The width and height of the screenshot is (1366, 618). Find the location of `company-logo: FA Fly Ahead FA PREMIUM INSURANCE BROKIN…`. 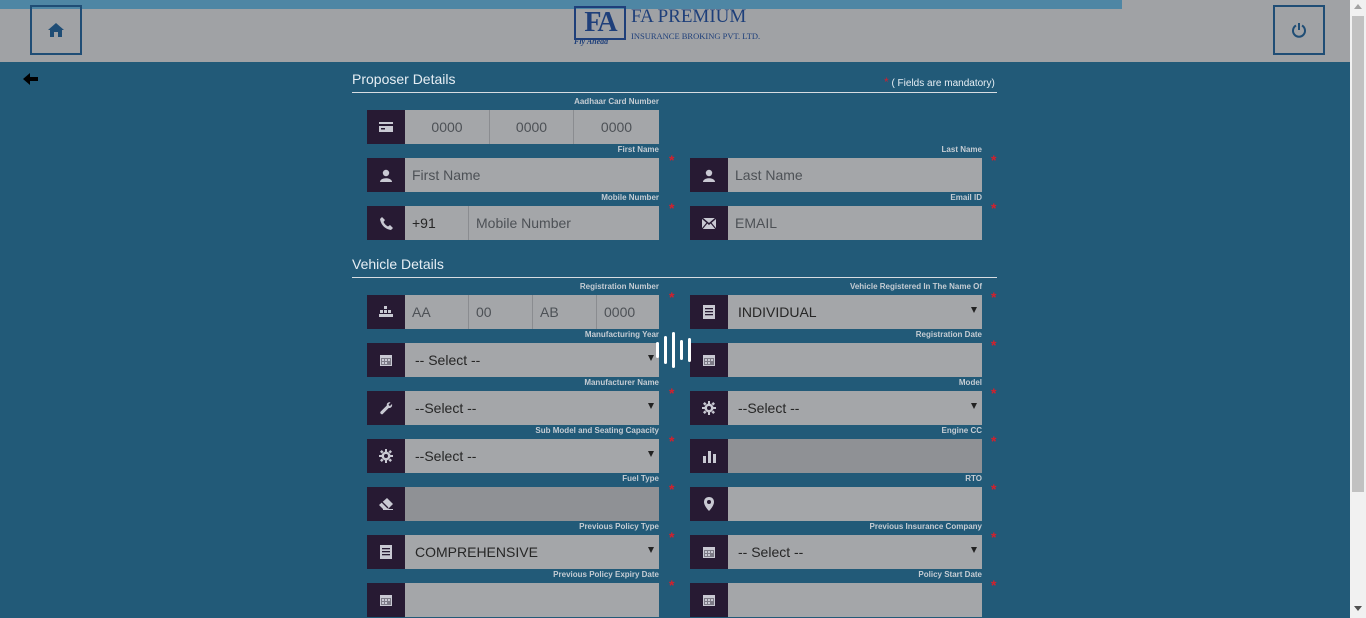

company-logo: FA Fly Ahead FA PREMIUM INSURANCE BROKIN… is located at coordinates (679, 27).